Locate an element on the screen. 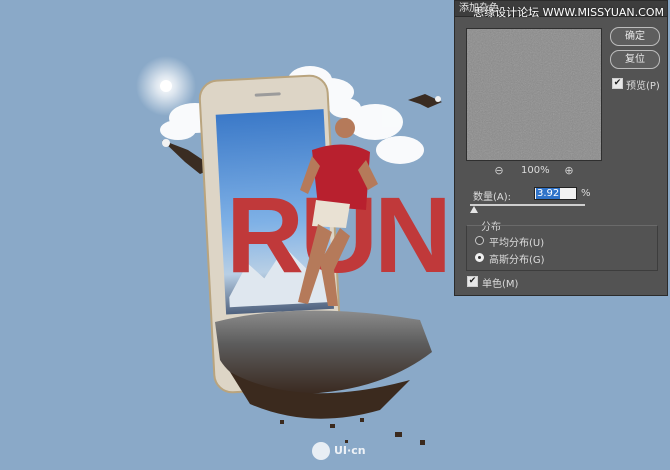 The height and width of the screenshot is (470, 670). radio-gaussian is located at coordinates (479, 257).